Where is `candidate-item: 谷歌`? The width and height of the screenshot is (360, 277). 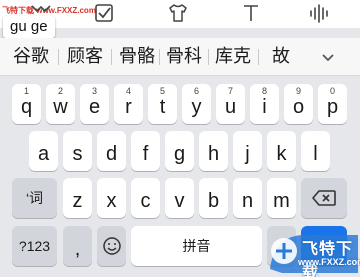
candidate-item: 谷歌 is located at coordinates (31, 56).